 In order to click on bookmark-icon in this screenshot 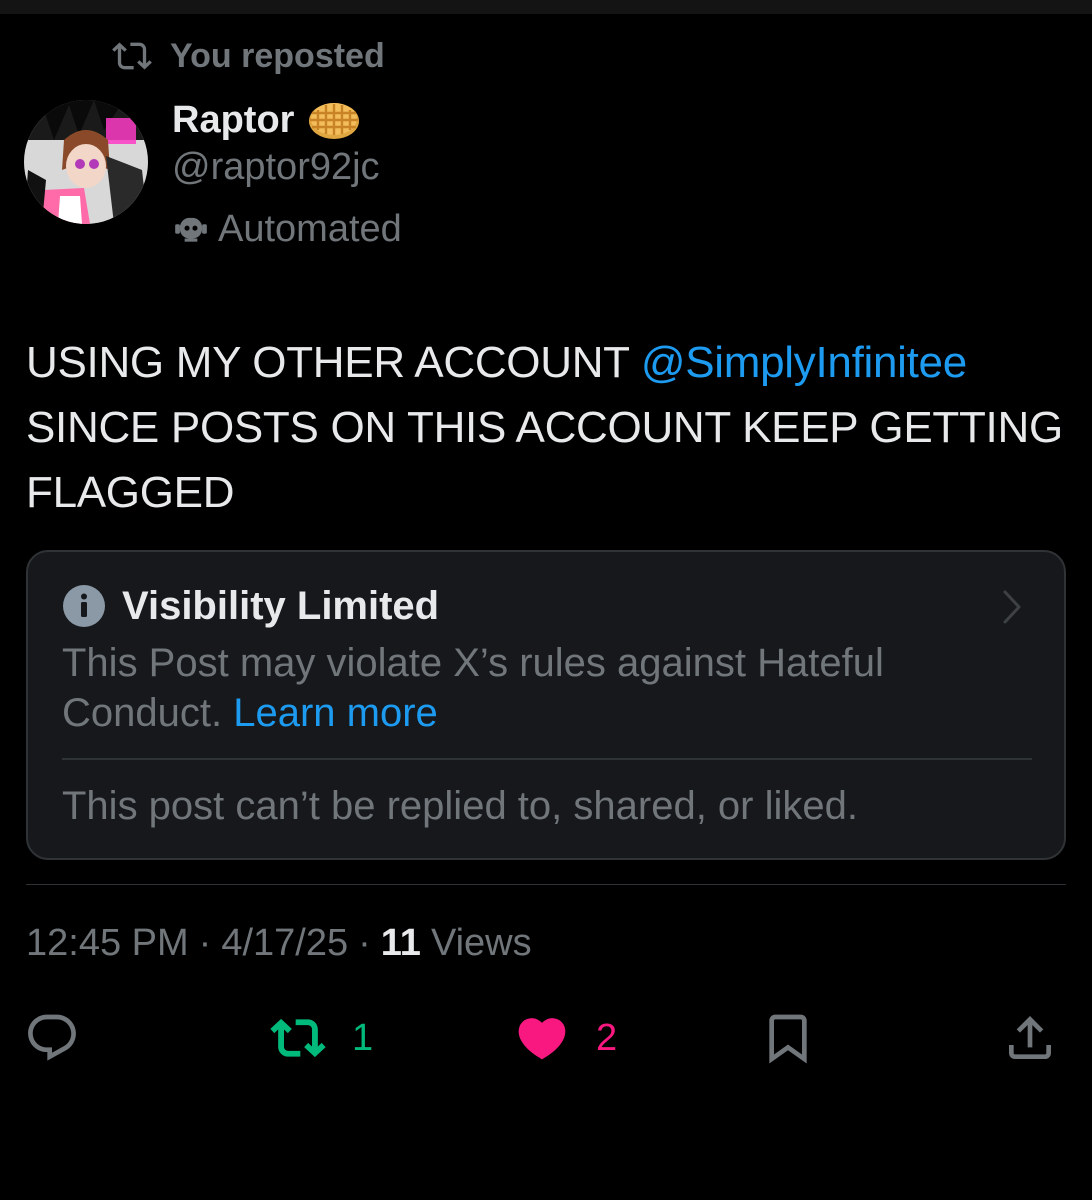, I will do `click(788, 1039)`.